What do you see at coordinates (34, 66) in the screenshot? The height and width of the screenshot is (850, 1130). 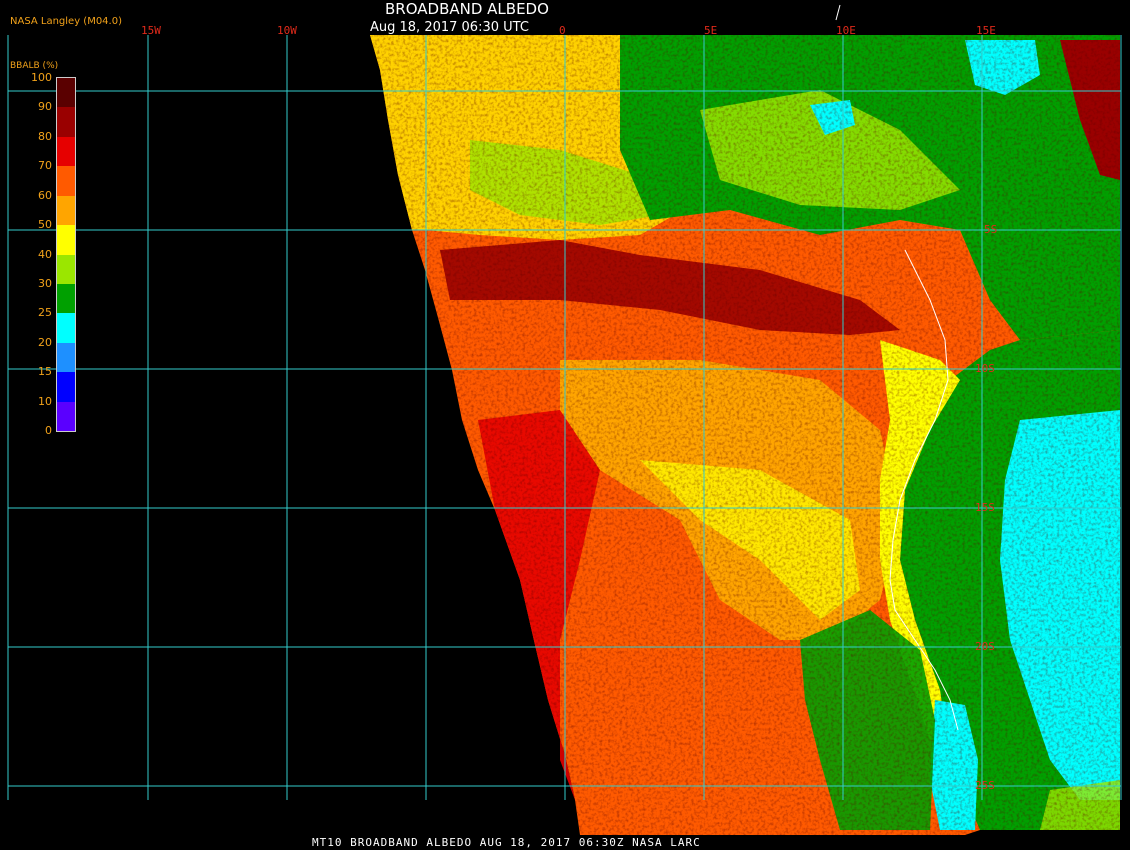 I see `legend-title: BBALB (%)` at bounding box center [34, 66].